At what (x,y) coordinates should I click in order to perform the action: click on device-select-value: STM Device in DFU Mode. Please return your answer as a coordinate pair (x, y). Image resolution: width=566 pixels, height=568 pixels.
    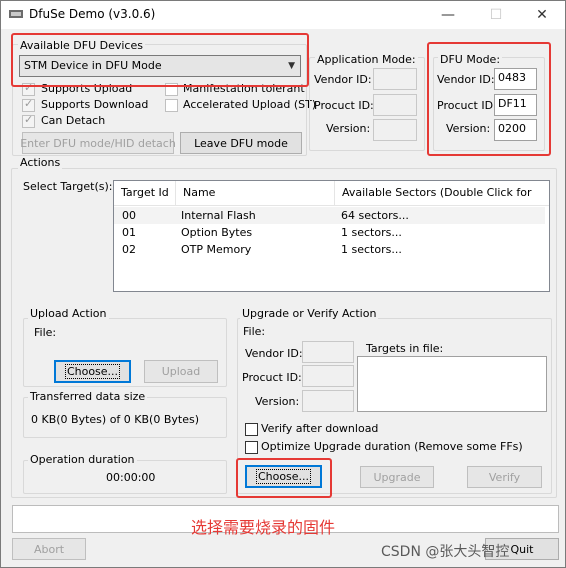
    Looking at the image, I should click on (93, 65).